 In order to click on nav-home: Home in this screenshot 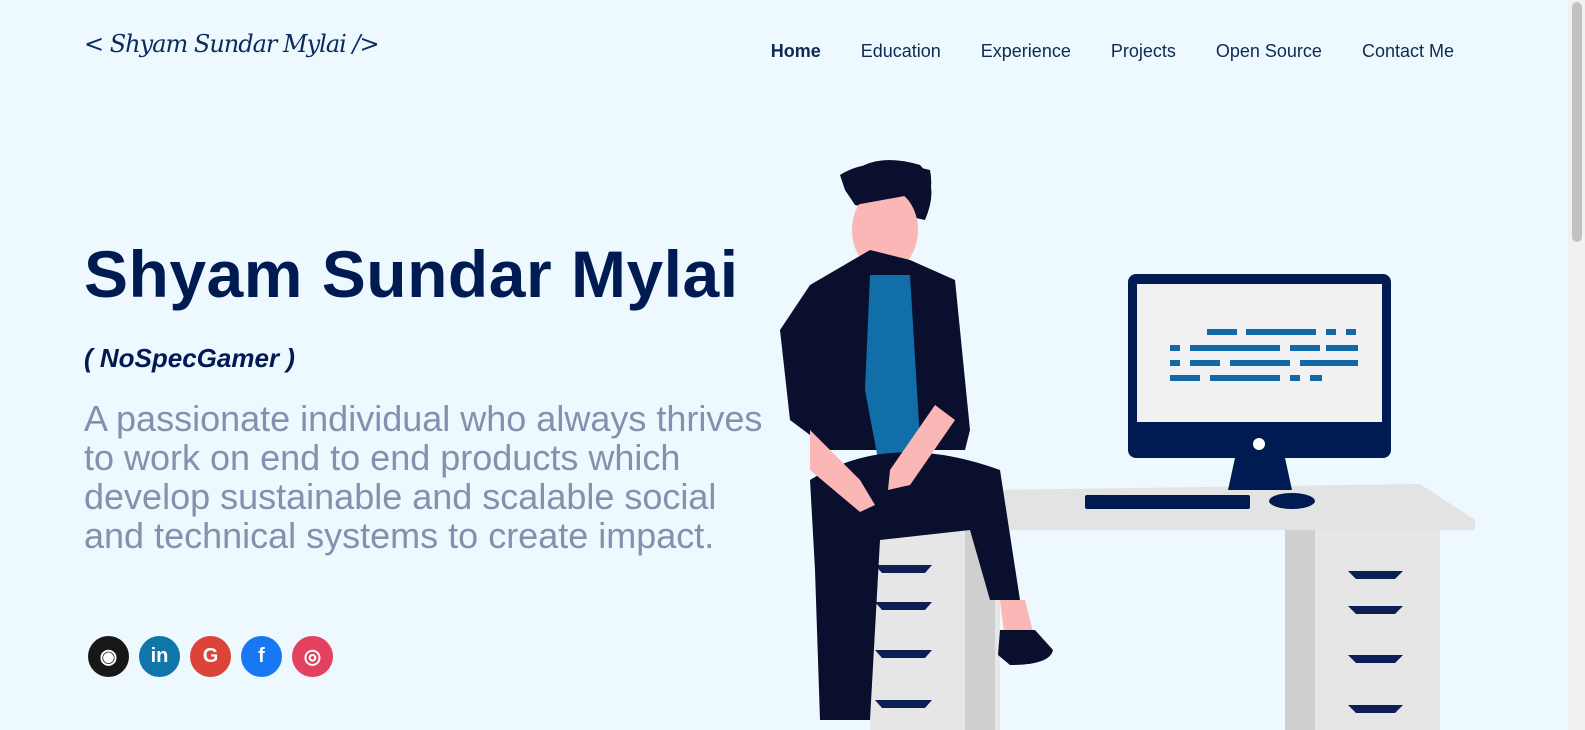, I will do `click(796, 51)`.